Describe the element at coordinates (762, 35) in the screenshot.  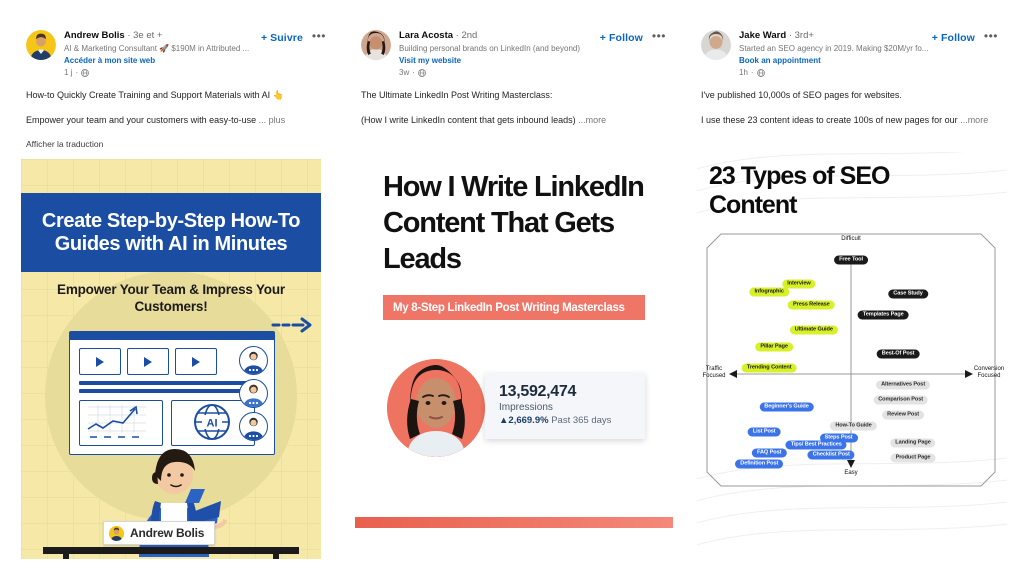
I see `author-name: Jake Ward` at that location.